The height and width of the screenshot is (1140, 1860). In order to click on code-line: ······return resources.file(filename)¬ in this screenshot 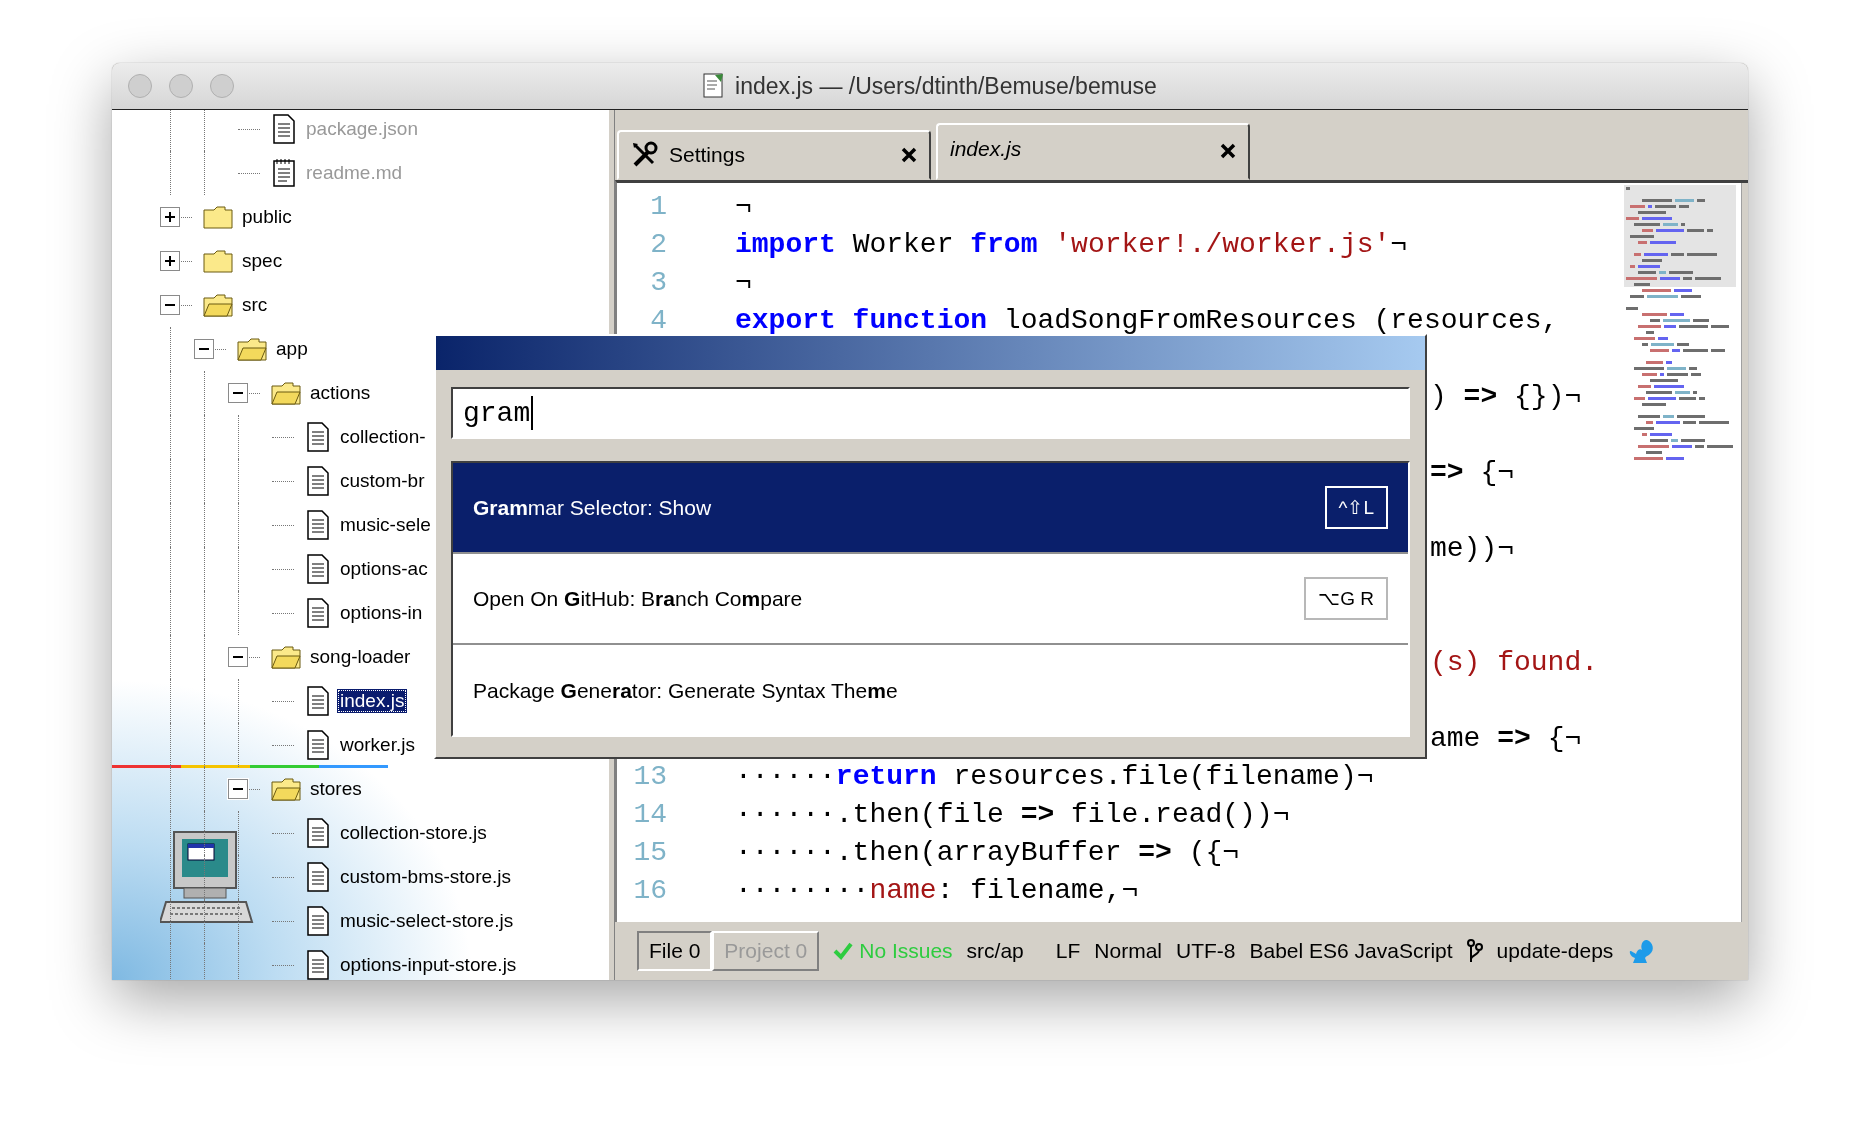, I will do `click(1054, 776)`.